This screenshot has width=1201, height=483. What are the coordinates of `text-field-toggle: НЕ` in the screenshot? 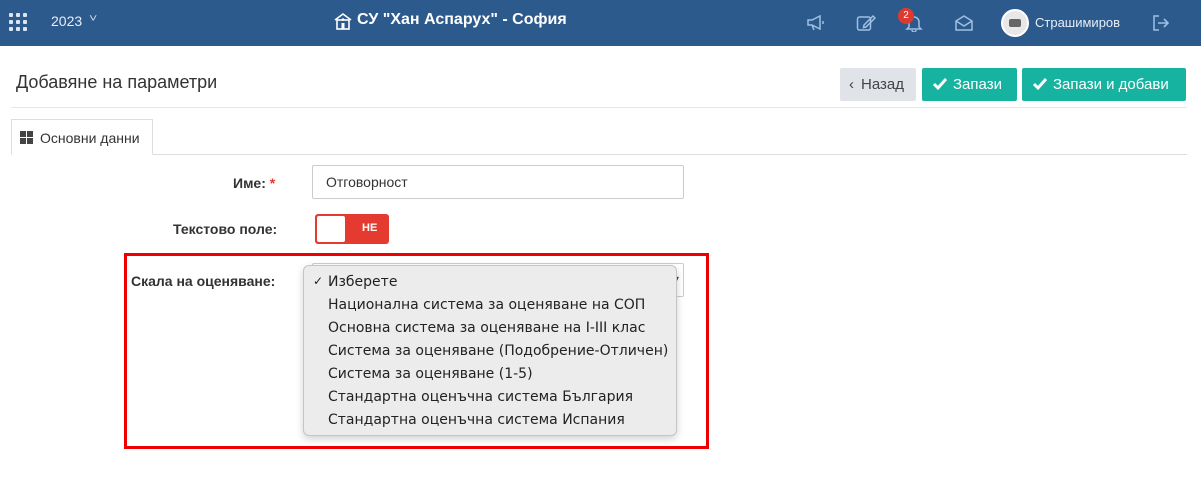 It's located at (352, 229).